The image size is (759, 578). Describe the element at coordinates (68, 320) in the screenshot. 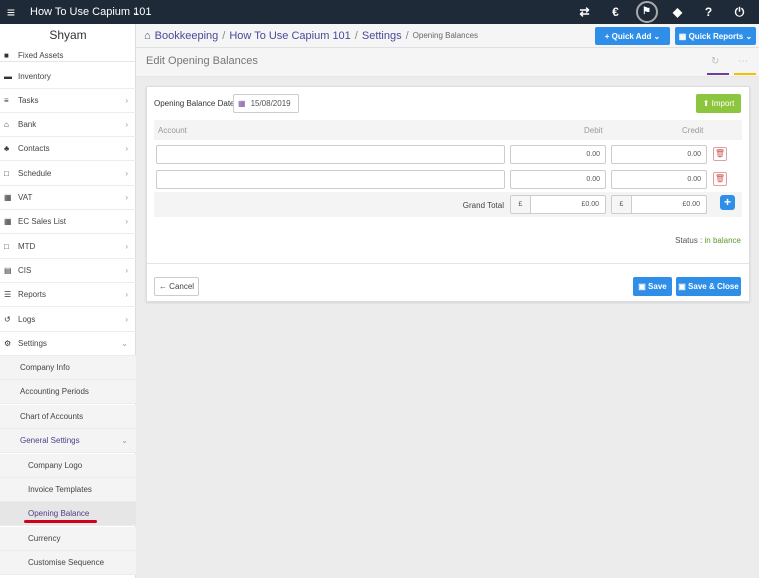

I see `sidebar-item-logs: ↺ Logs ›` at that location.